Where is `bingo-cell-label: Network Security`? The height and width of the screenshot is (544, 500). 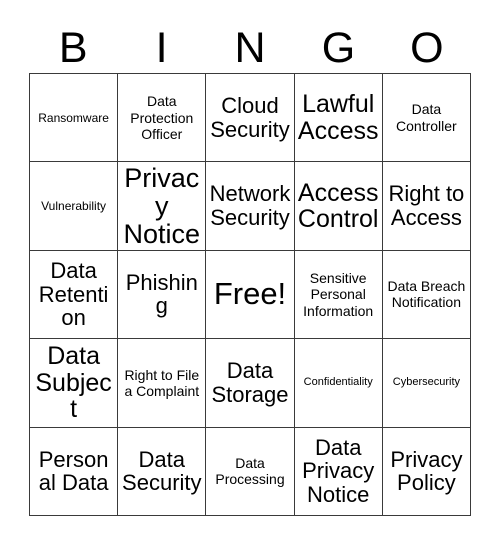
bingo-cell-label: Network Security is located at coordinates (250, 206).